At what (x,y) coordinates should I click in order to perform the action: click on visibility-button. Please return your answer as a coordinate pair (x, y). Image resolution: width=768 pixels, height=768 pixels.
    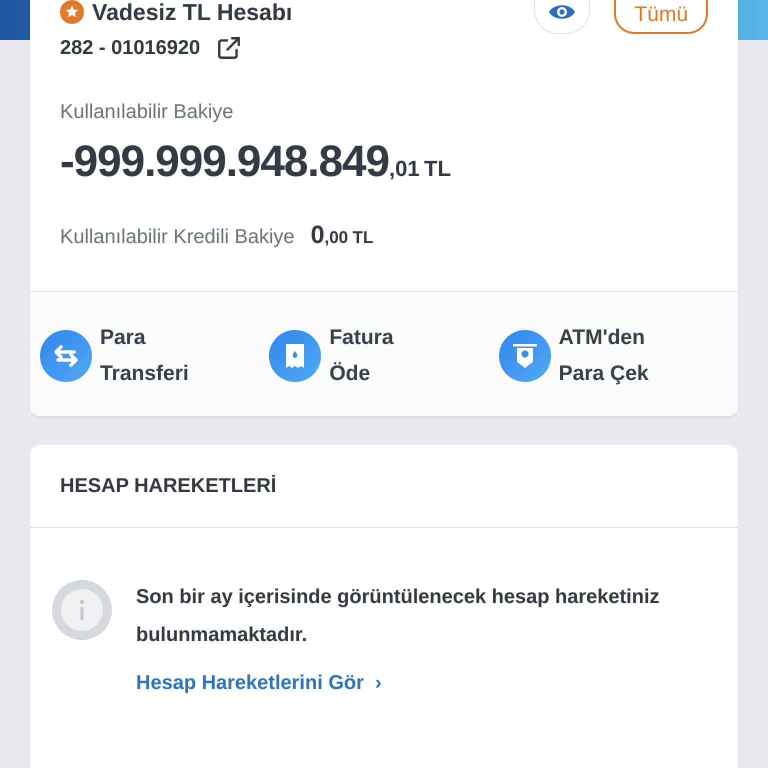
    Looking at the image, I should click on (562, 17).